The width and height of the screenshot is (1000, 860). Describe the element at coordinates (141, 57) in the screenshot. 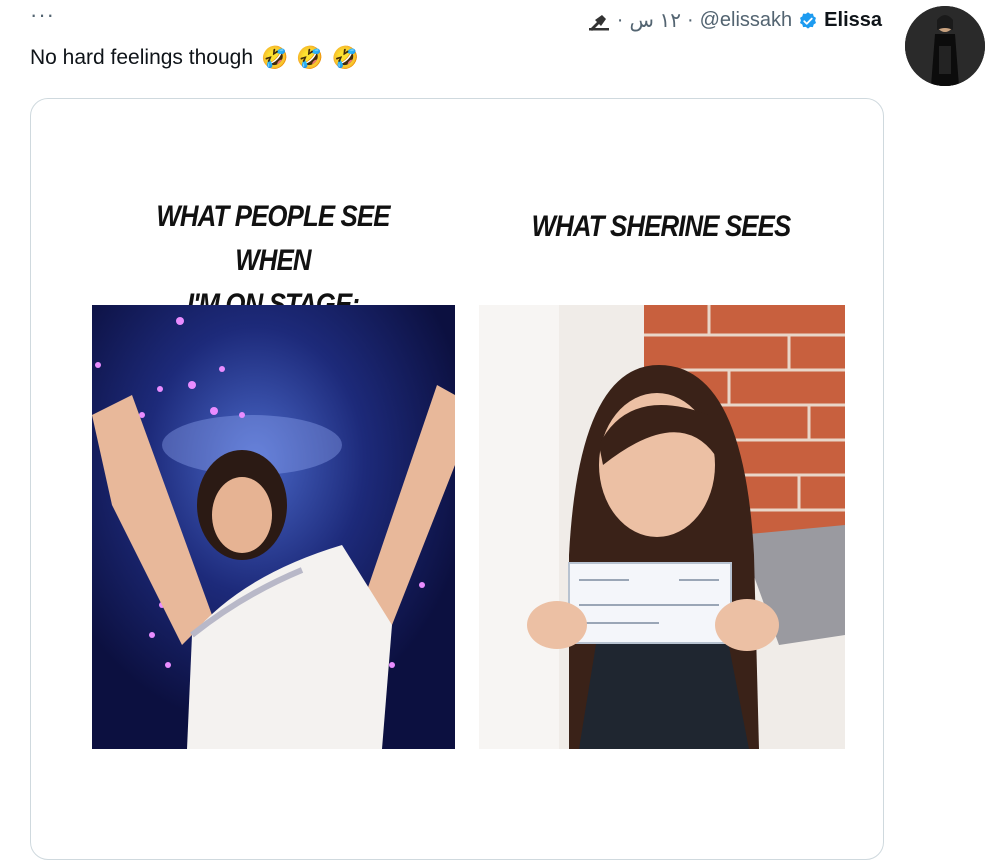

I see `tweet-body: No hard feelings though` at that location.